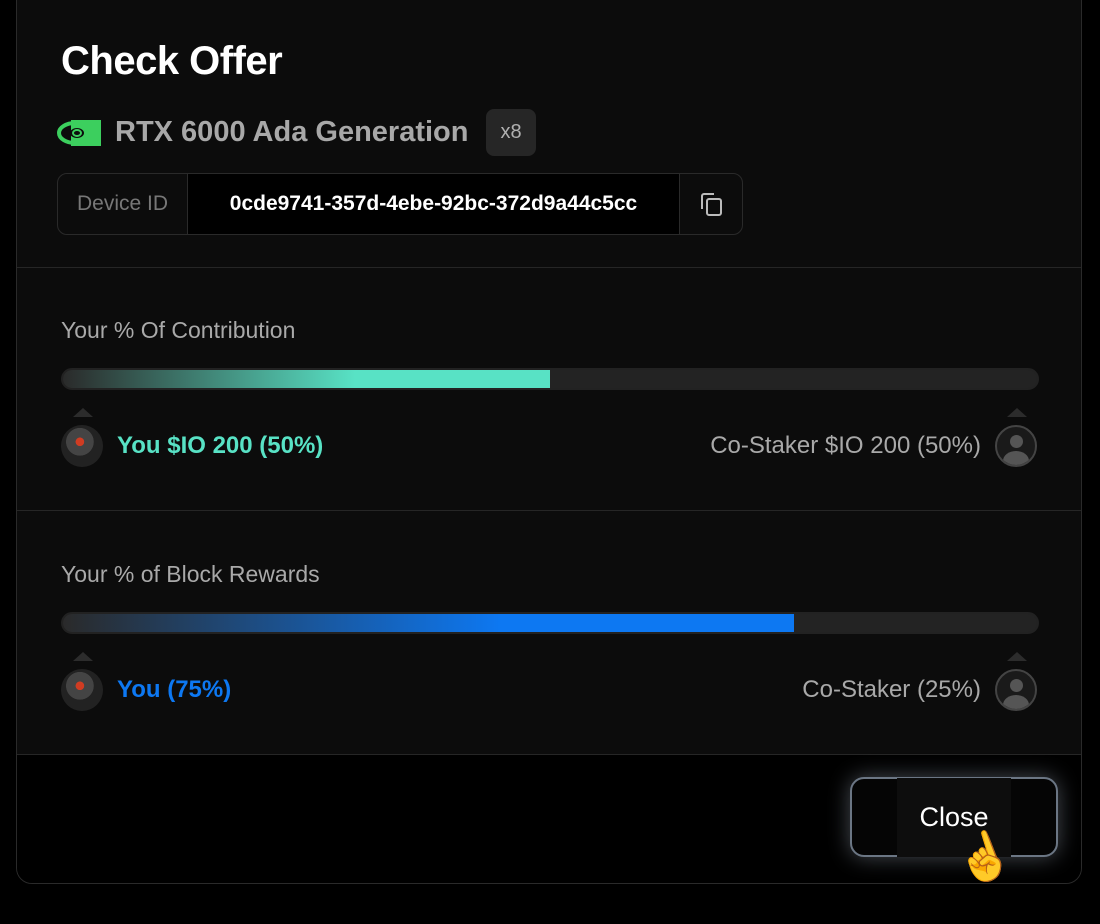  I want to click on you-rewards: You (75%), so click(174, 689).